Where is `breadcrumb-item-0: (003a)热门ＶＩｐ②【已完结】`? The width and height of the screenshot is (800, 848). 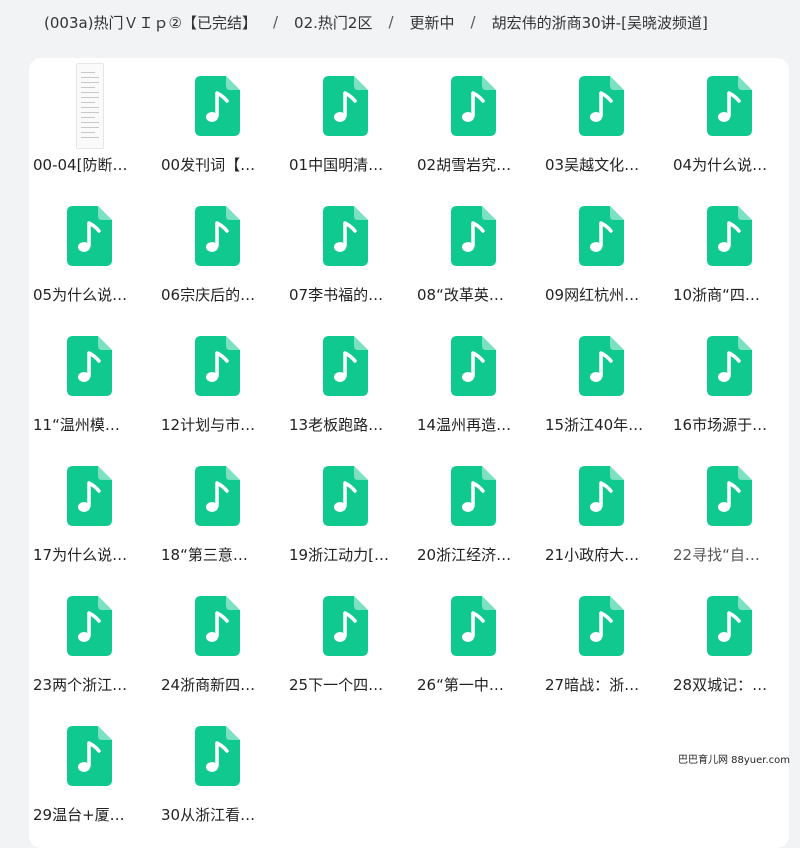
breadcrumb-item-0: (003a)热门ＶＩｐ②【已完结】 is located at coordinates (150, 22).